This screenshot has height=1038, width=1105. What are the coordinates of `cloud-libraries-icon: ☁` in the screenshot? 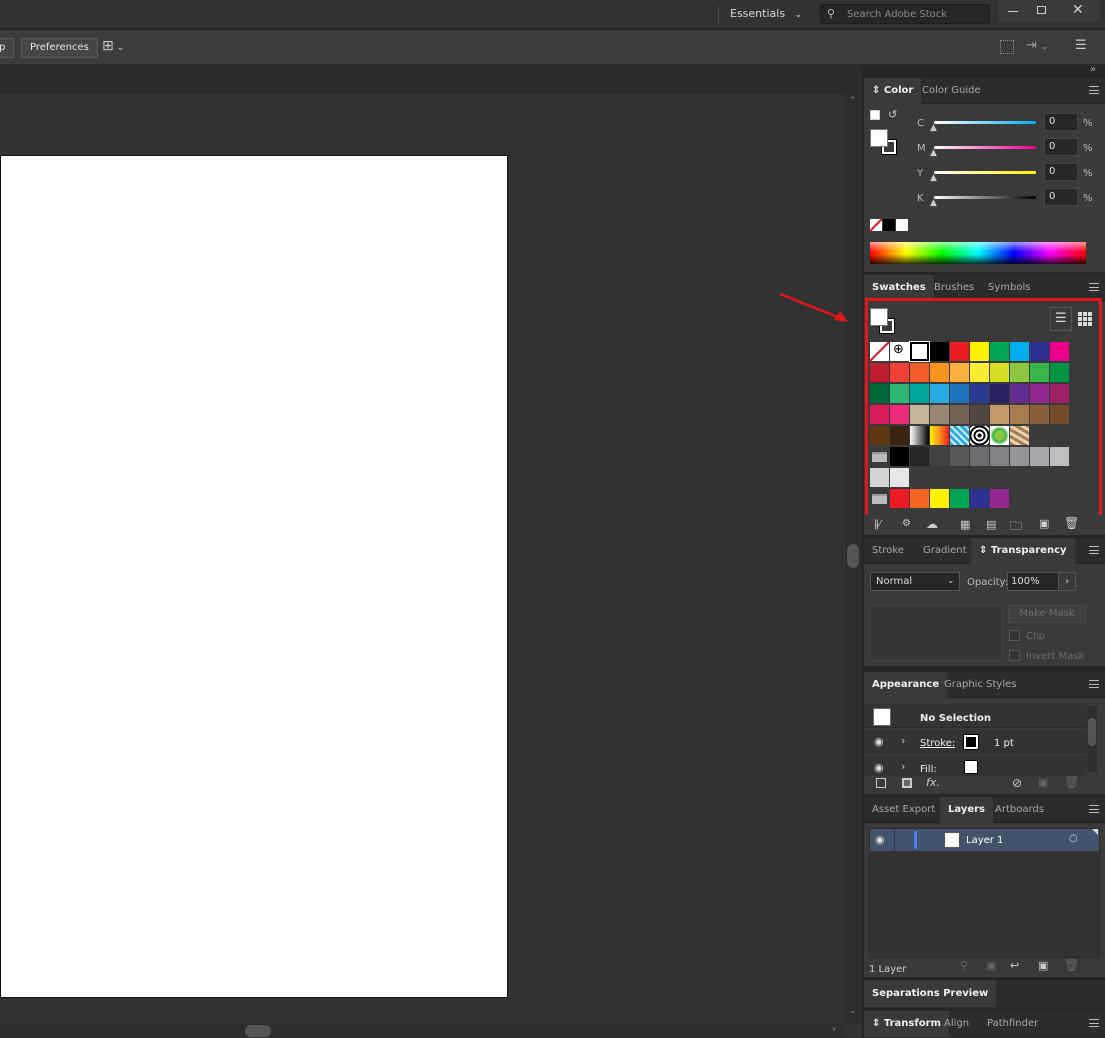 It's located at (932, 524).